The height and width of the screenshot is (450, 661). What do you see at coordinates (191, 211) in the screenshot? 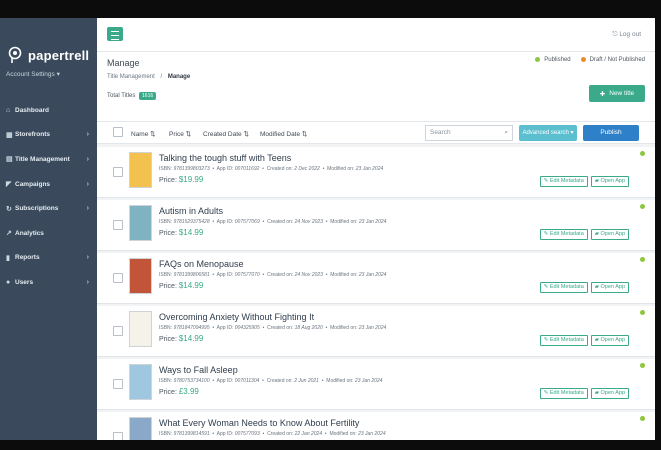
I see `title-name: Autism in Adults` at bounding box center [191, 211].